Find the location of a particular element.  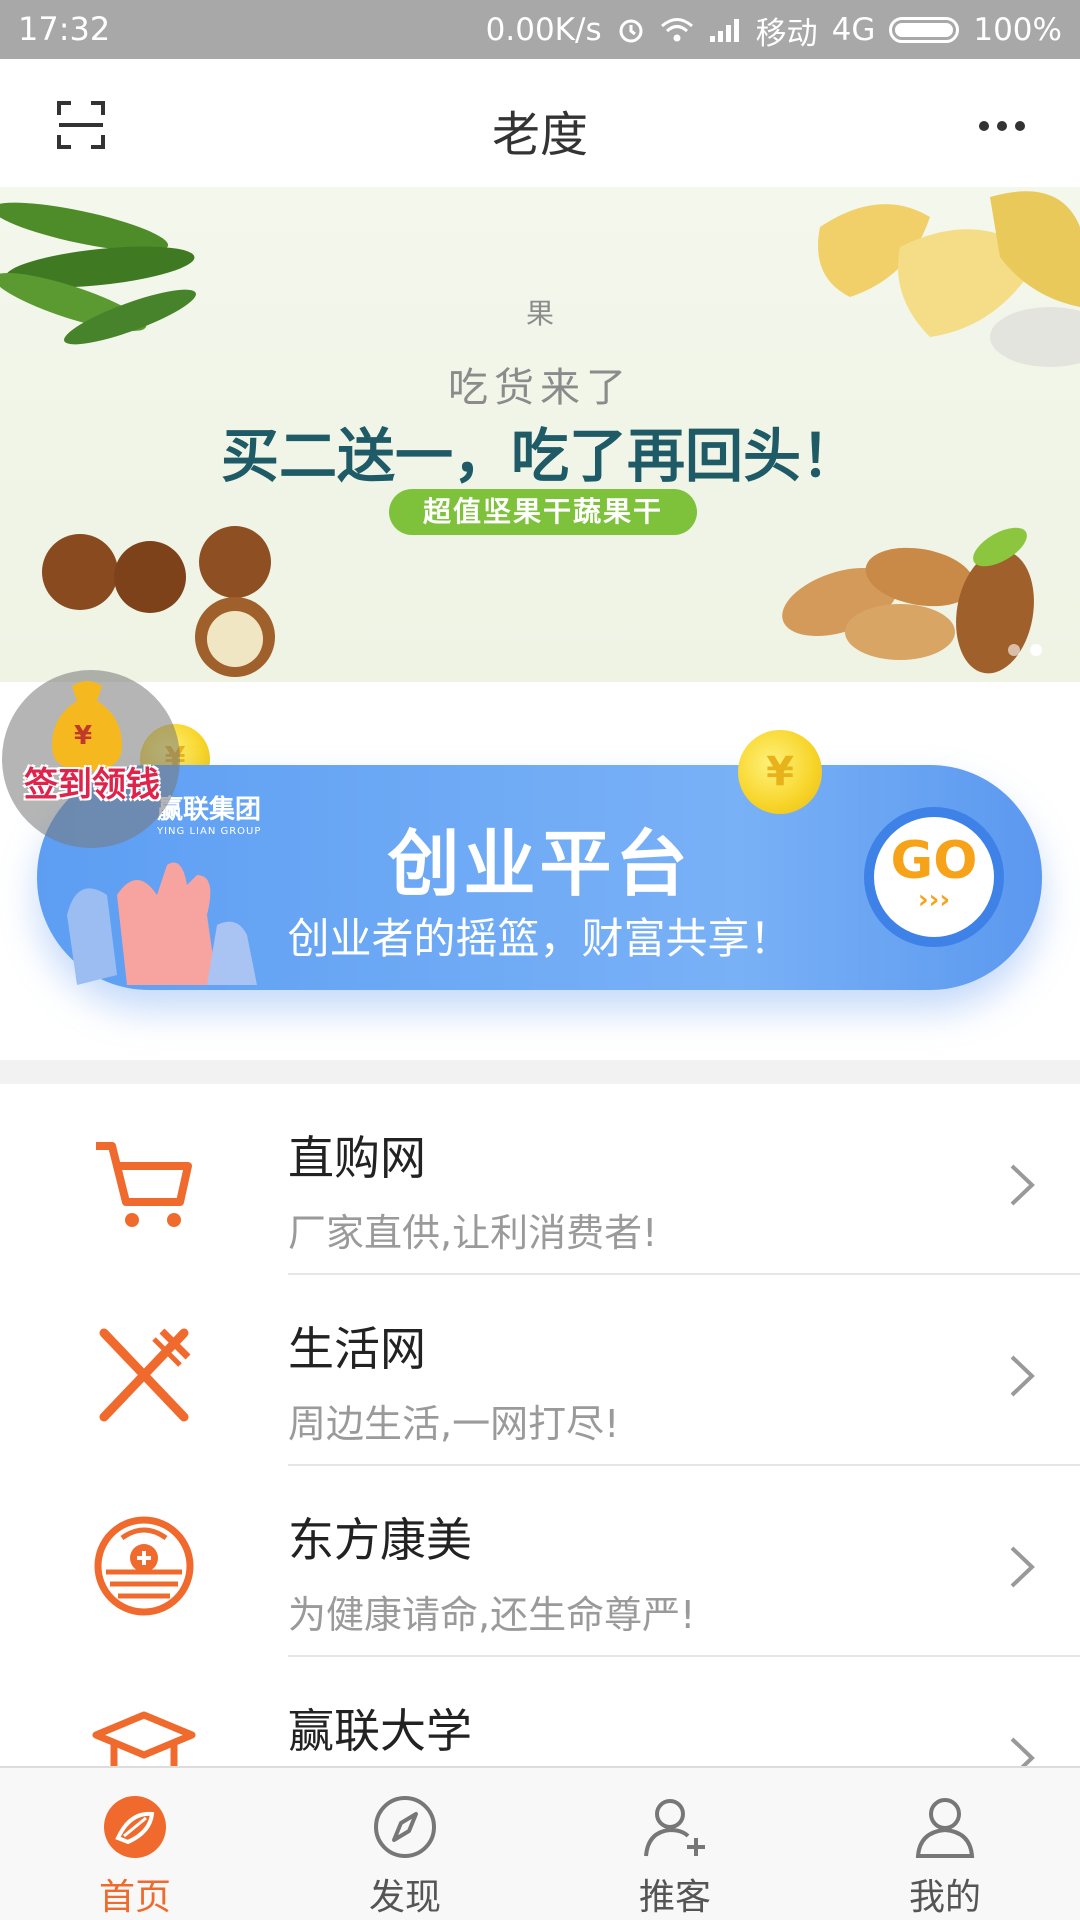

compass-icon is located at coordinates (405, 1827).